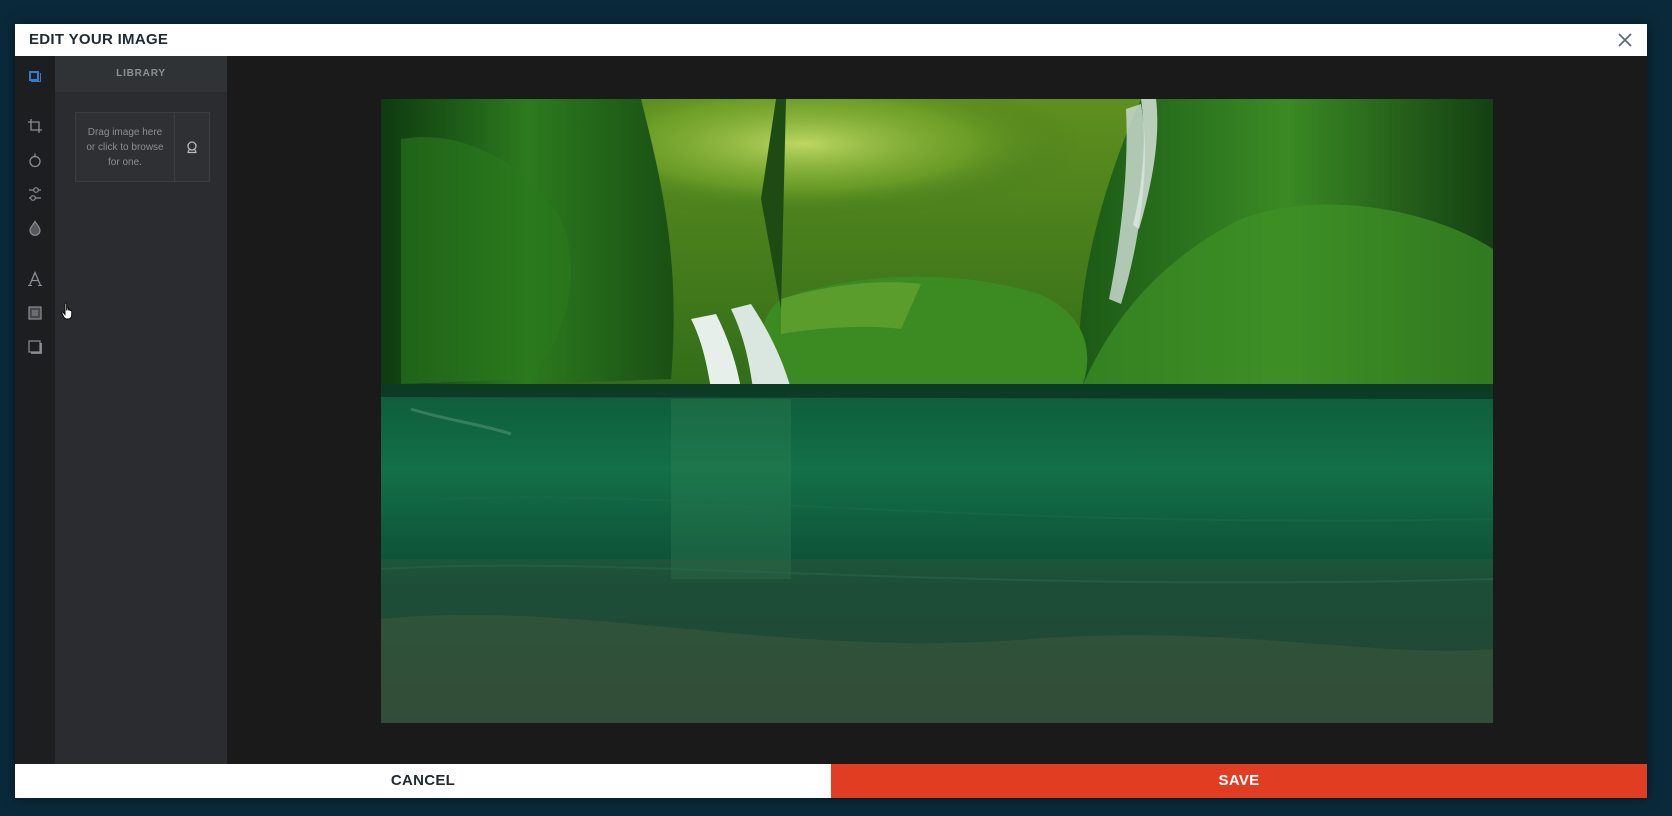  I want to click on cancel-button: CANCEL, so click(423, 781).